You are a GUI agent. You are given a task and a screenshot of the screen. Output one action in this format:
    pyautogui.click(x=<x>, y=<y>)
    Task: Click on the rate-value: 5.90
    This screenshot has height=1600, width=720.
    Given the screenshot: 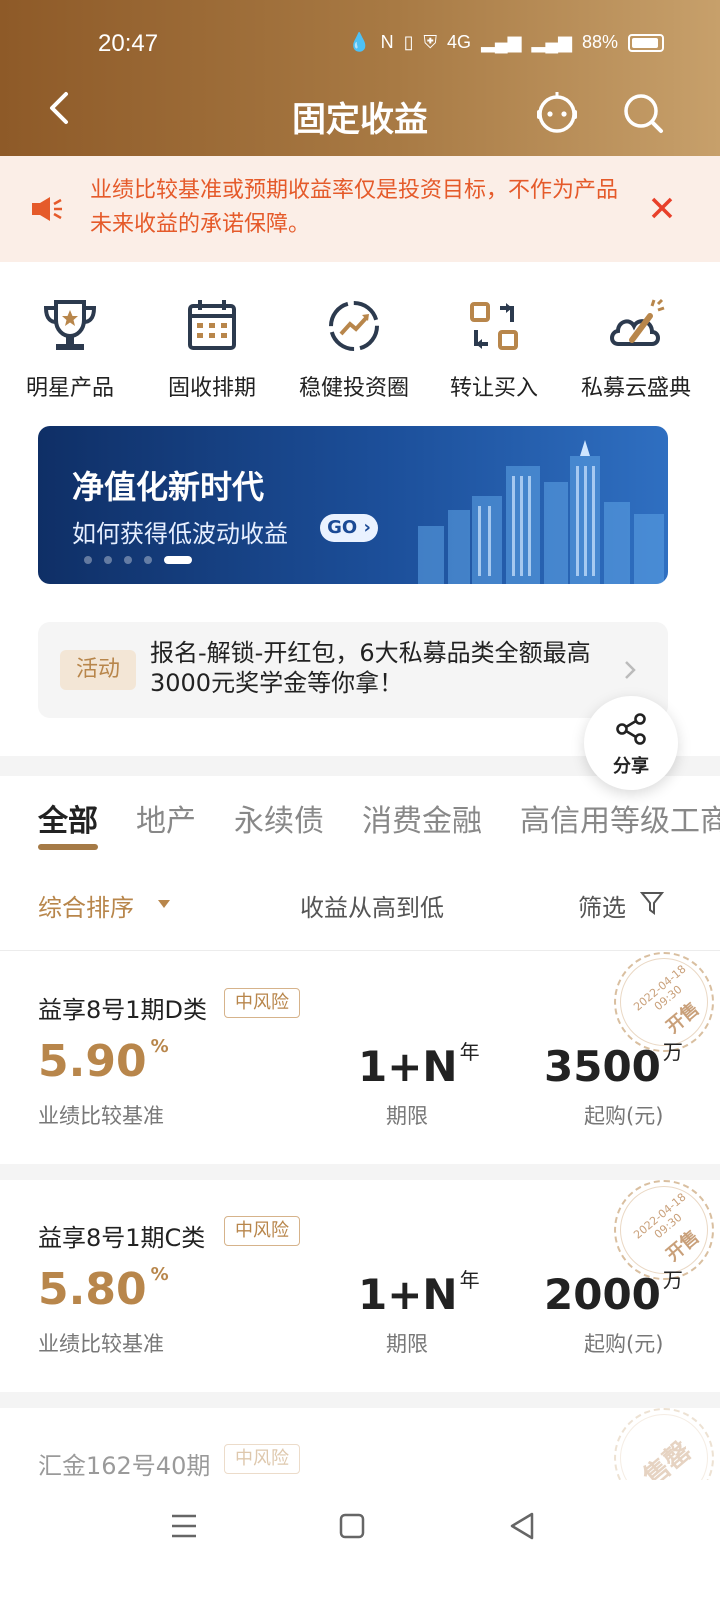 What is the action you would take?
    pyautogui.click(x=92, y=1061)
    